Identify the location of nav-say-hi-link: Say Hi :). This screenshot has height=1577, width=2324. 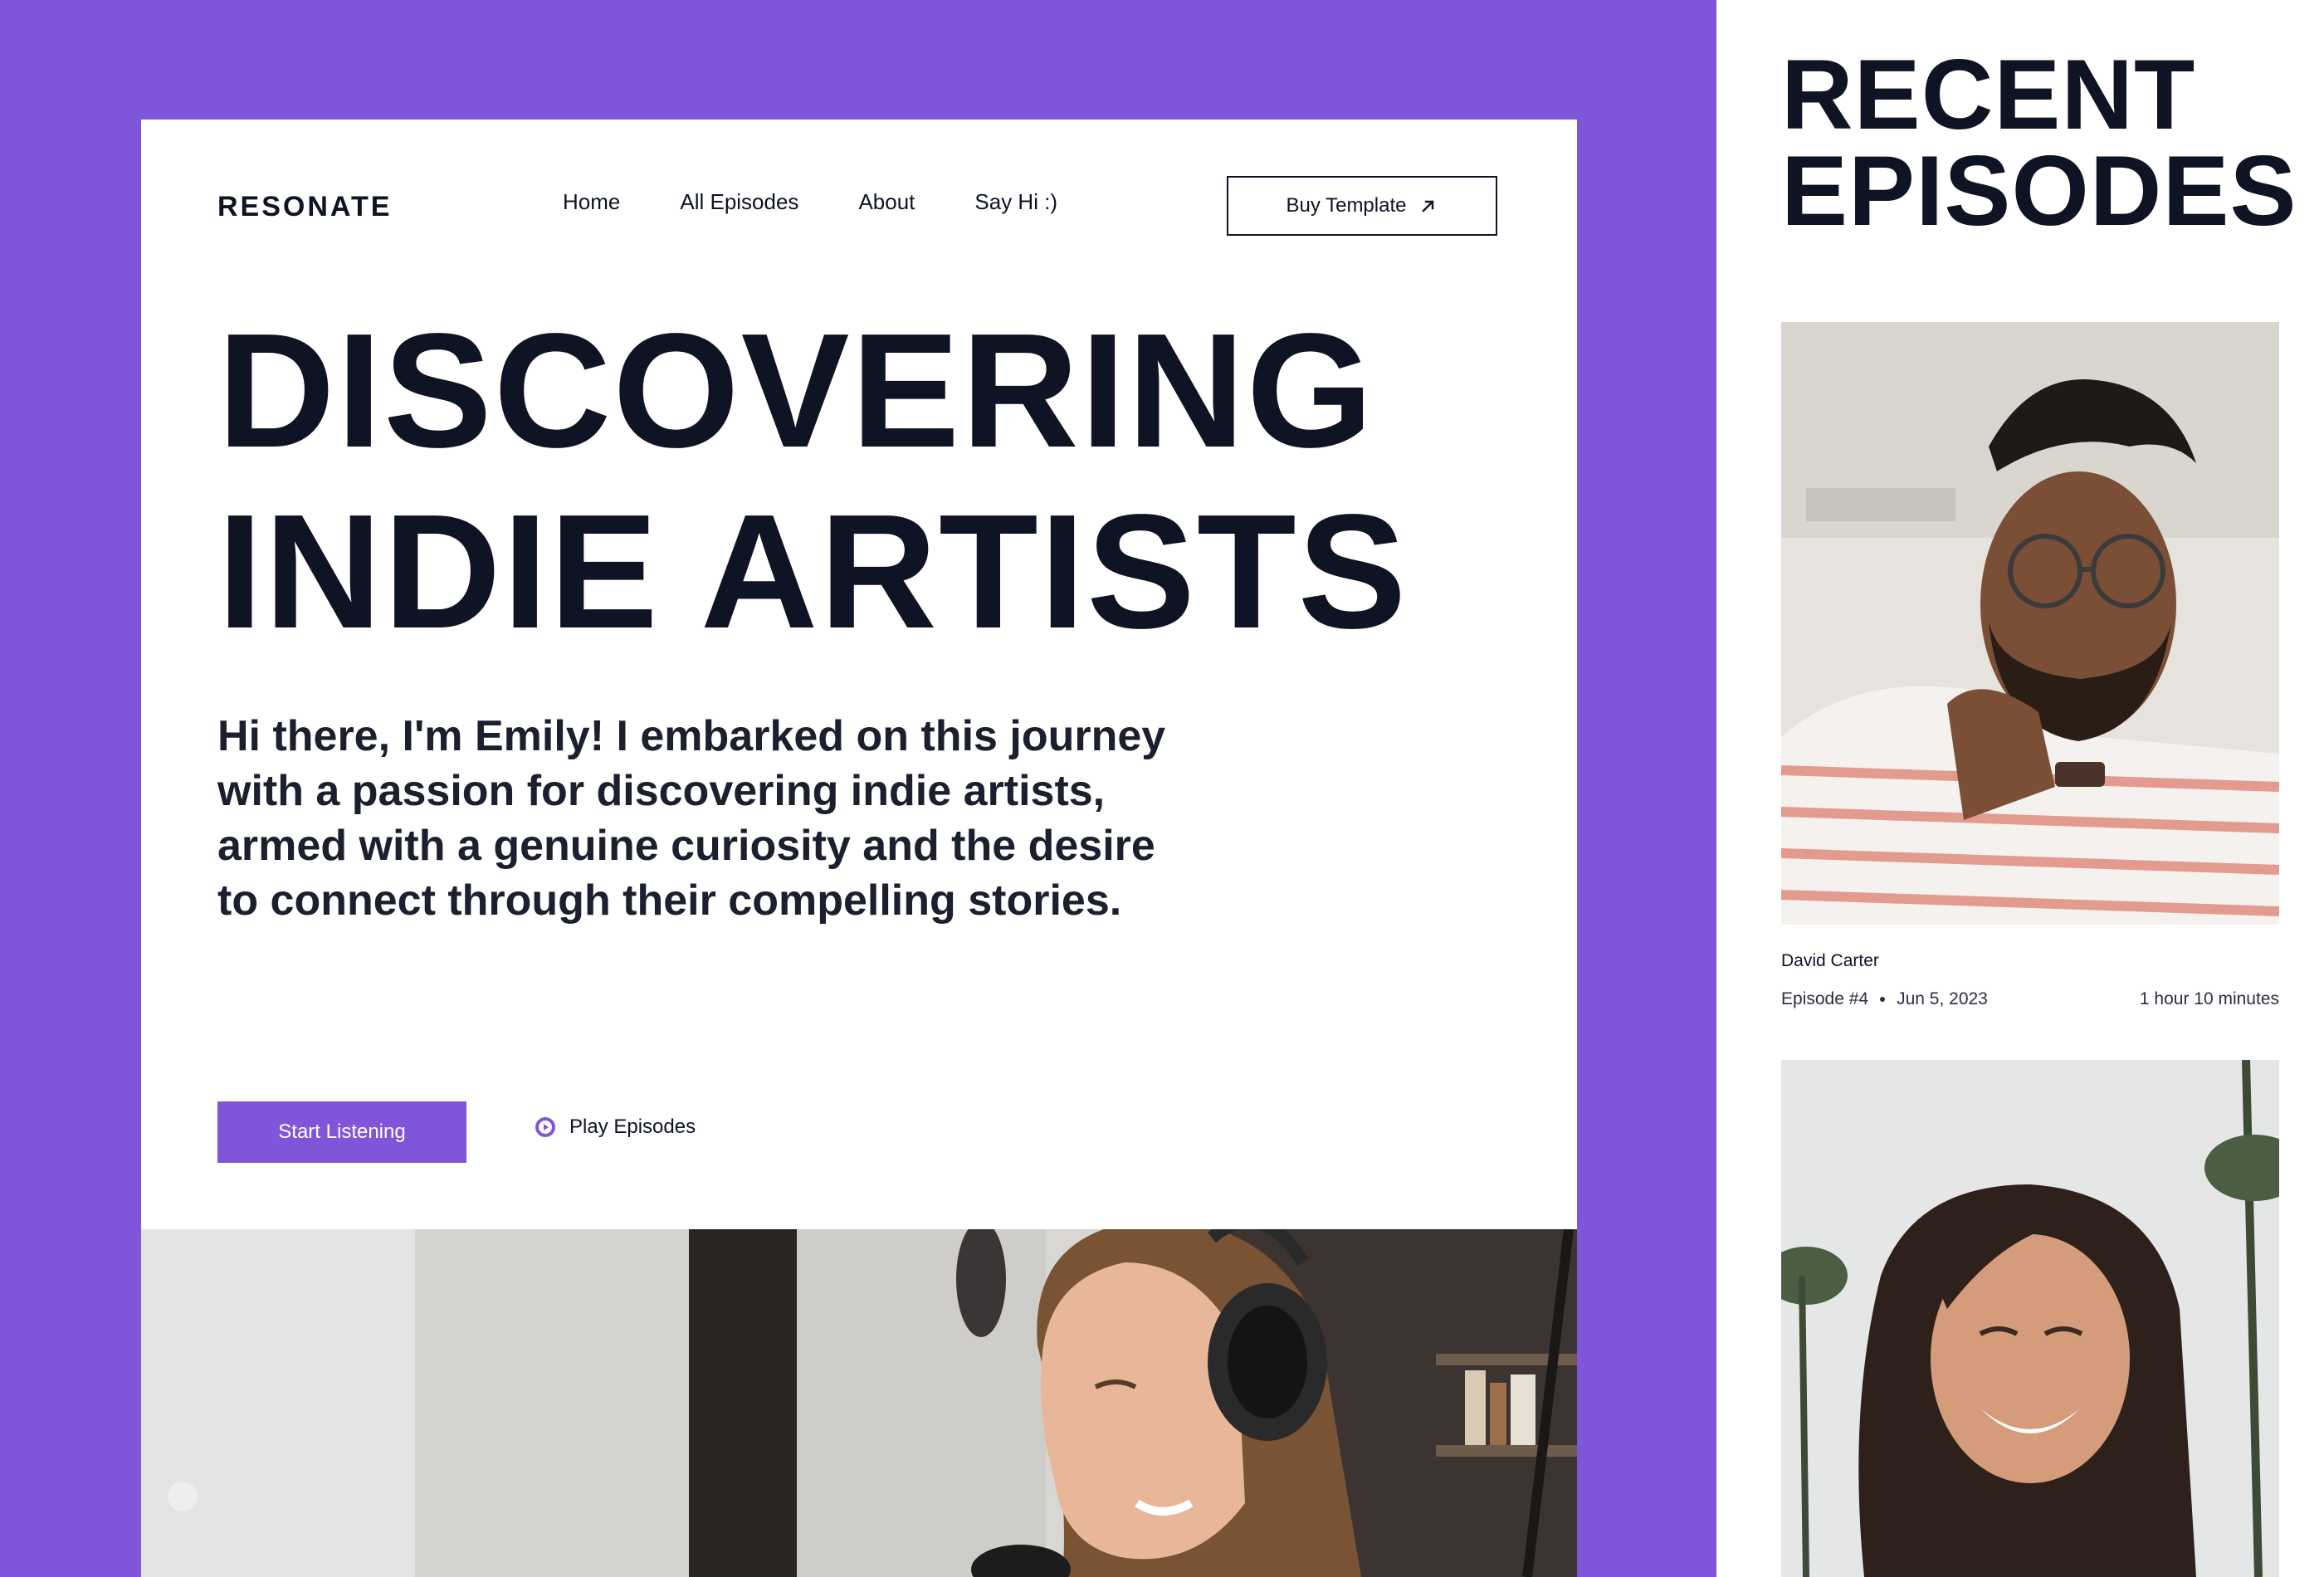
(1015, 202).